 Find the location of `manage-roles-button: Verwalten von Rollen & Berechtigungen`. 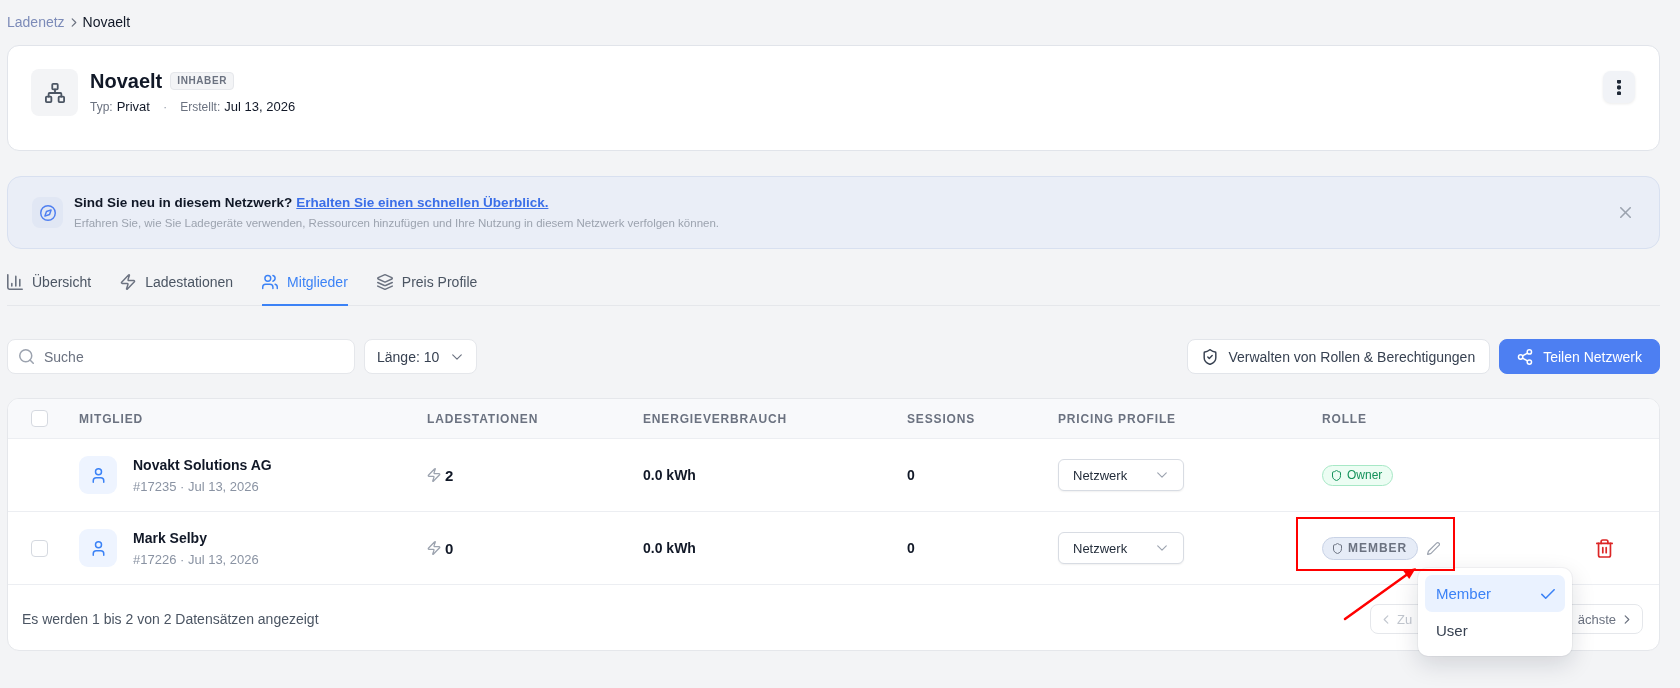

manage-roles-button: Verwalten von Rollen & Berechtigungen is located at coordinates (1339, 356).